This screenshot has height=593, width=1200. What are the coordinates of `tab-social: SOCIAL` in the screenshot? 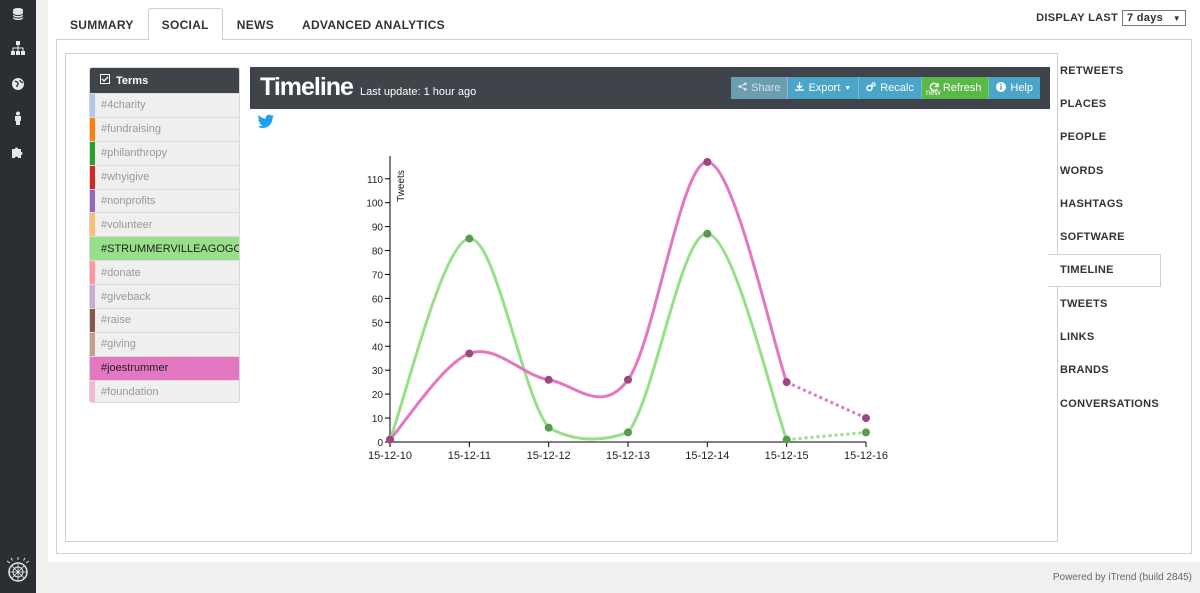 It's located at (185, 24).